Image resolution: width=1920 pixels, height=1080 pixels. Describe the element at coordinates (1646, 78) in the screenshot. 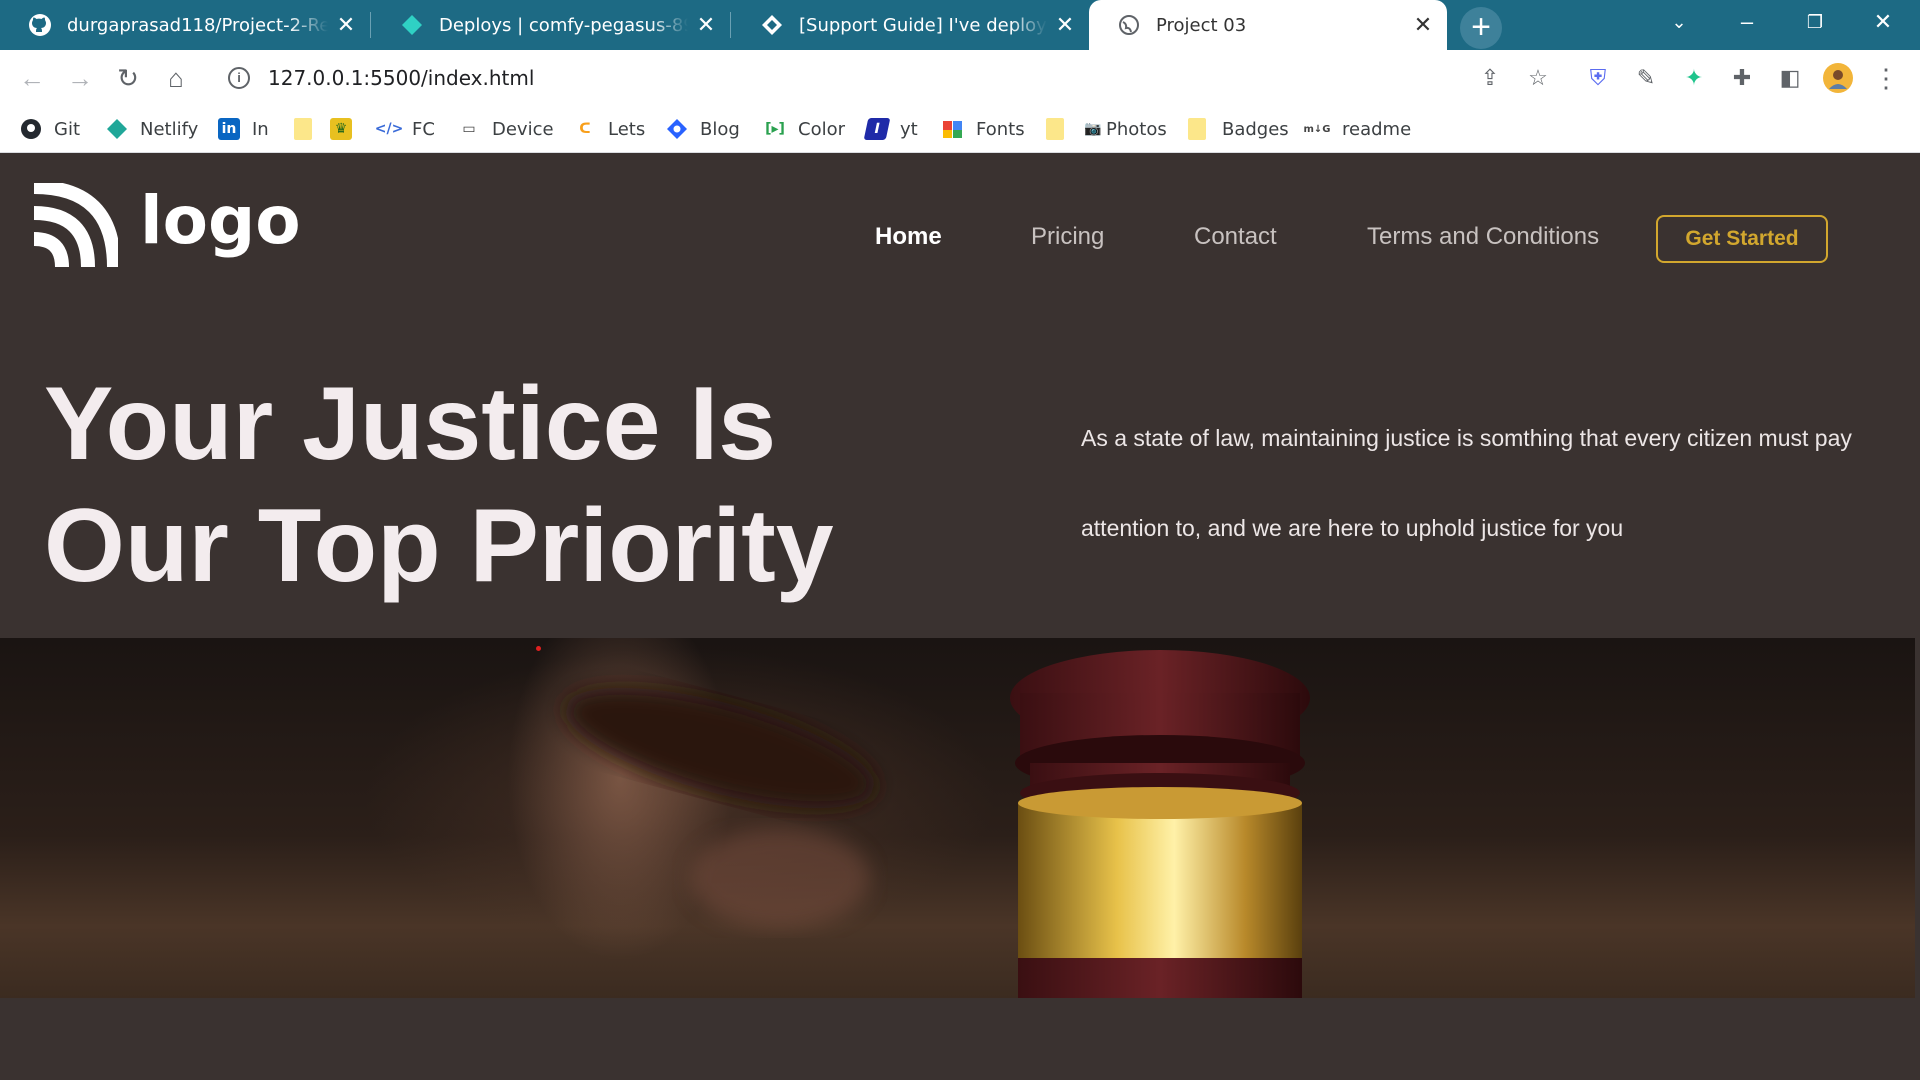

I see `eyedropper-icon: ✎` at that location.